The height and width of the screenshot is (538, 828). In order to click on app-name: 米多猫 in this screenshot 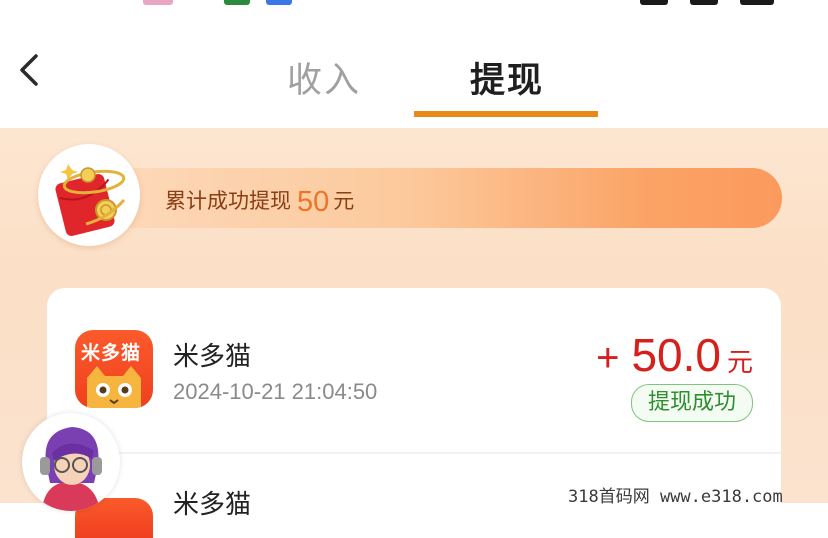, I will do `click(212, 357)`.